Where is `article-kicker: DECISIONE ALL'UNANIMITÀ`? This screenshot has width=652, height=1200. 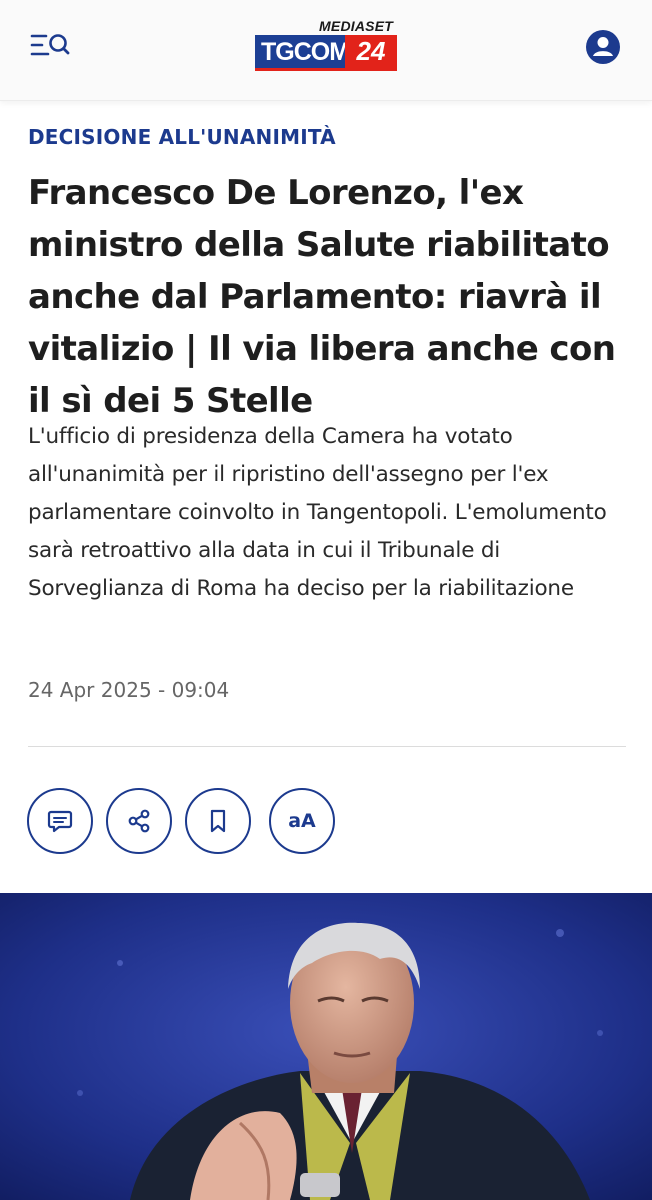 article-kicker: DECISIONE ALL'UNANIMITÀ is located at coordinates (182, 137).